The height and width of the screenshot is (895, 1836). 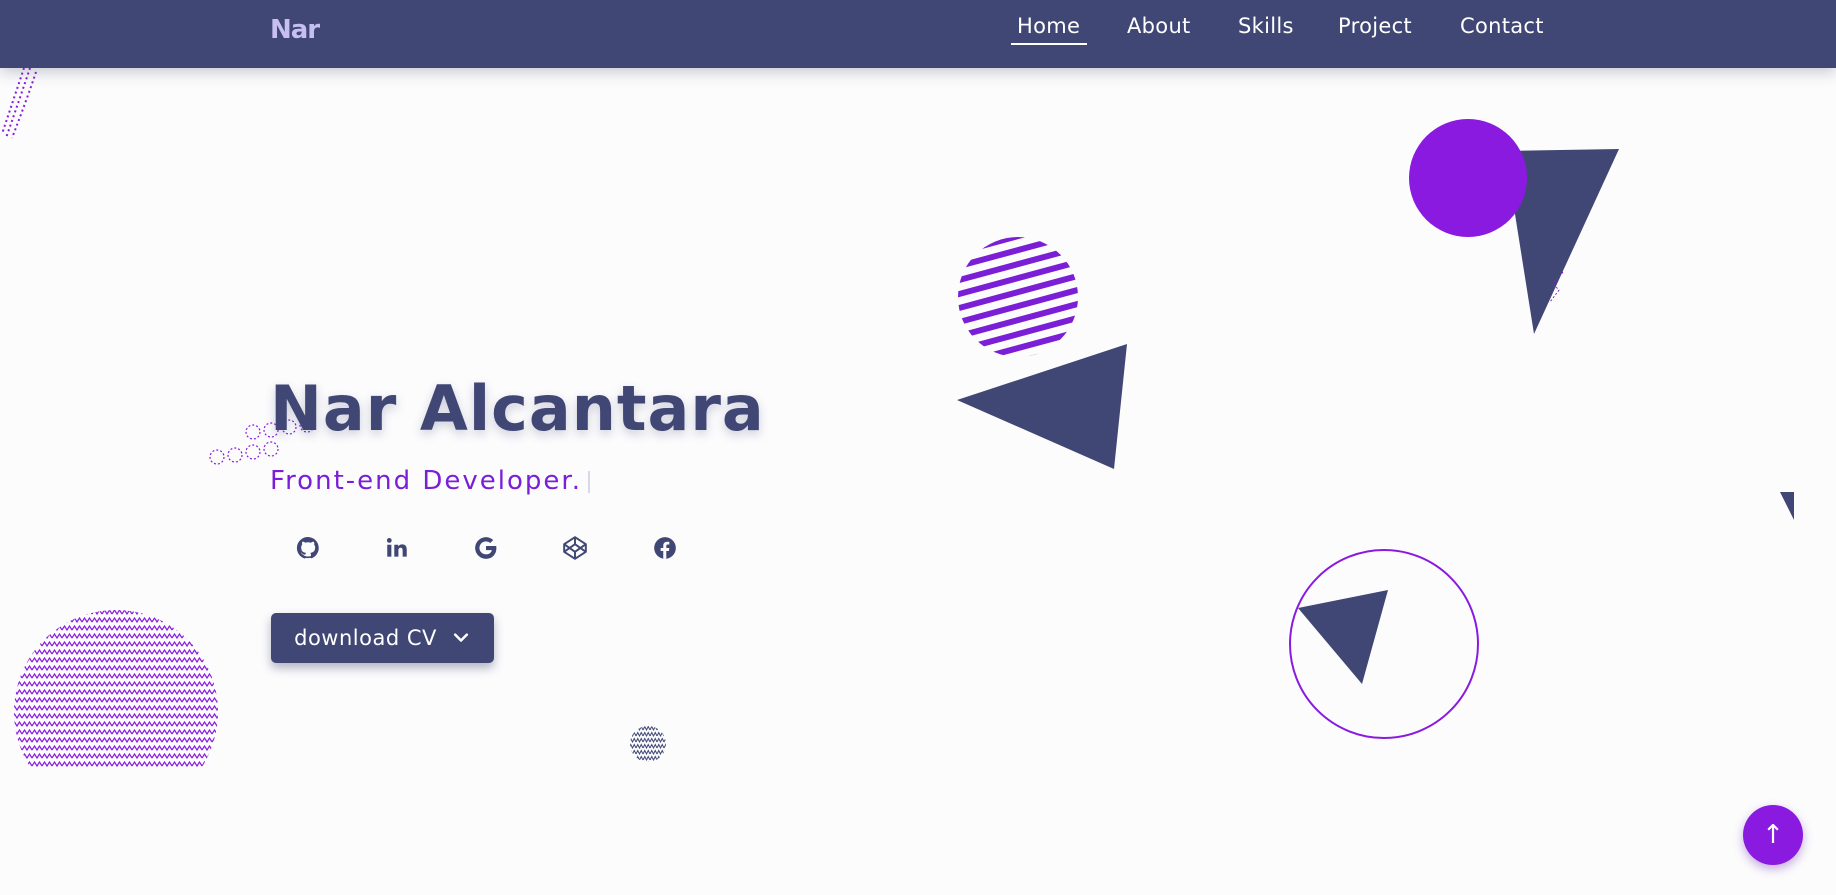 What do you see at coordinates (365, 638) in the screenshot?
I see `download-cv-label: download CV` at bounding box center [365, 638].